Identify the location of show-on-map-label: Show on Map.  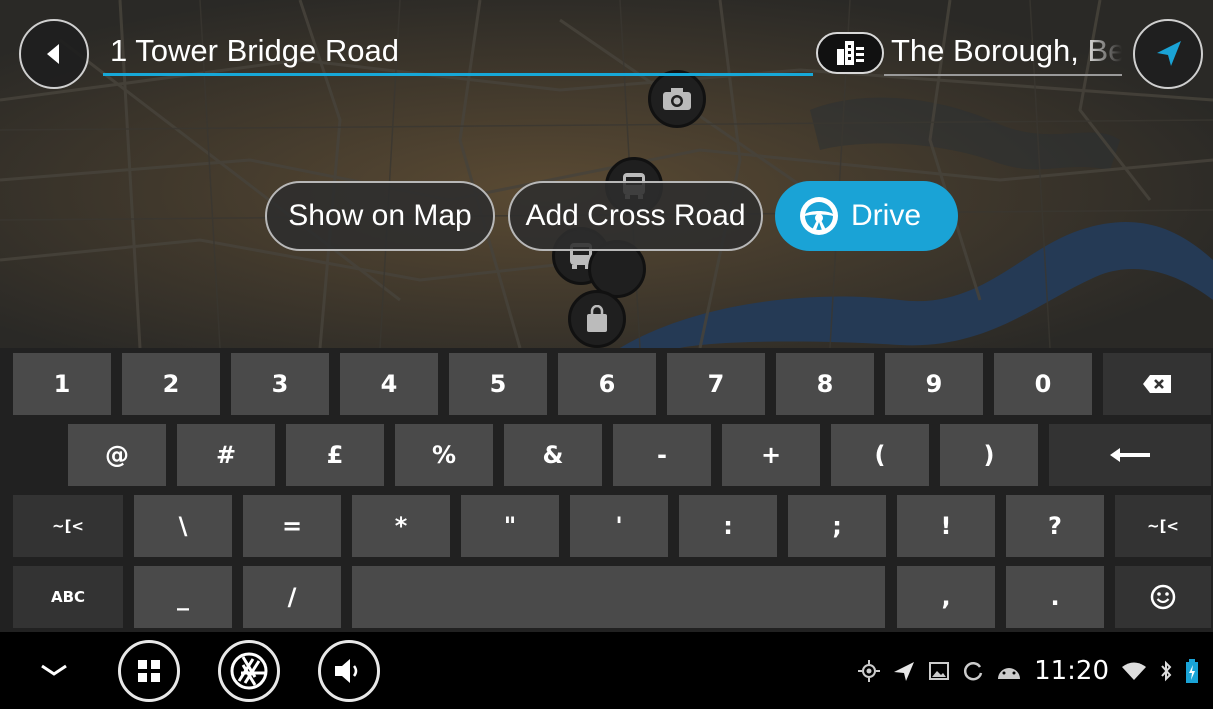
(380, 215).